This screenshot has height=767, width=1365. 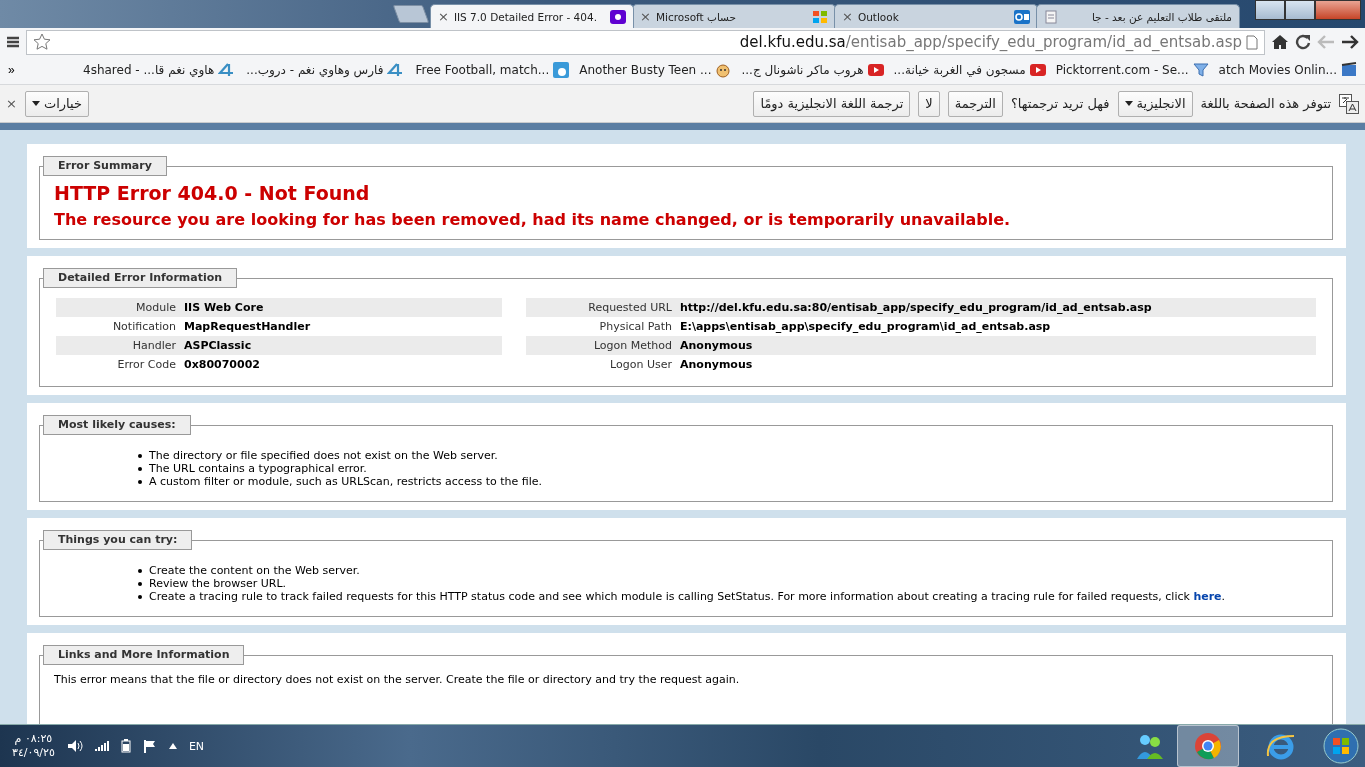 What do you see at coordinates (832, 103) in the screenshot?
I see `always-translate-button: ترجمة اللغة الانجليزية دومًا` at bounding box center [832, 103].